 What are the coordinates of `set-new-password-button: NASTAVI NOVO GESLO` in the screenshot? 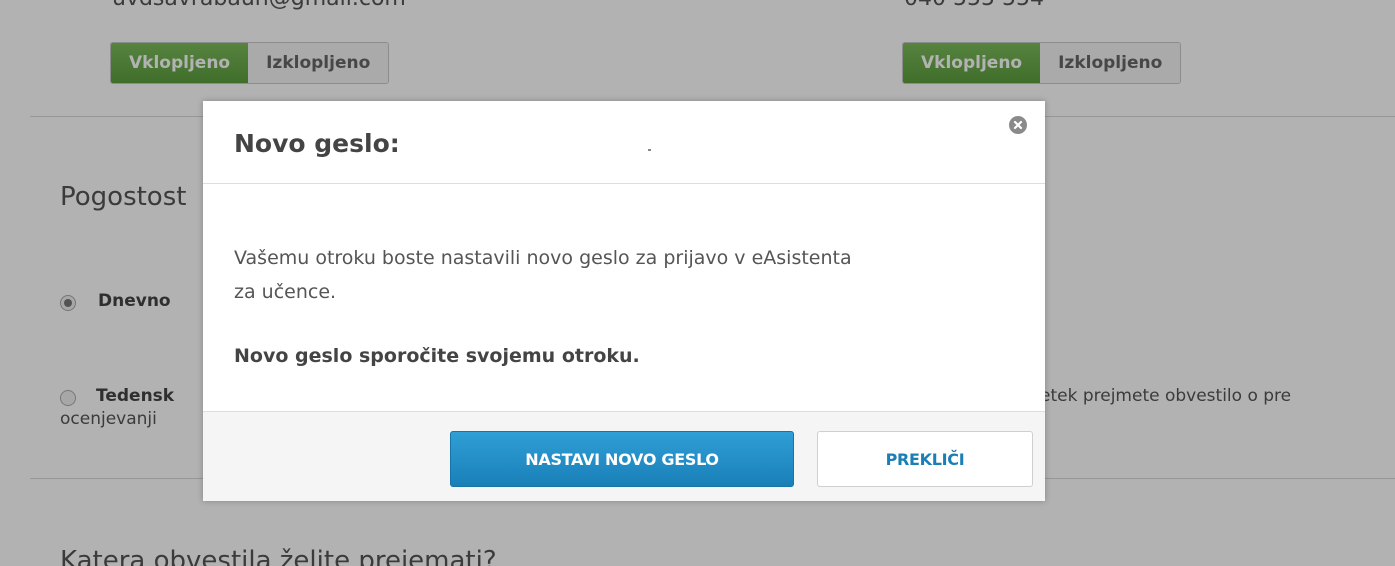 It's located at (622, 459).